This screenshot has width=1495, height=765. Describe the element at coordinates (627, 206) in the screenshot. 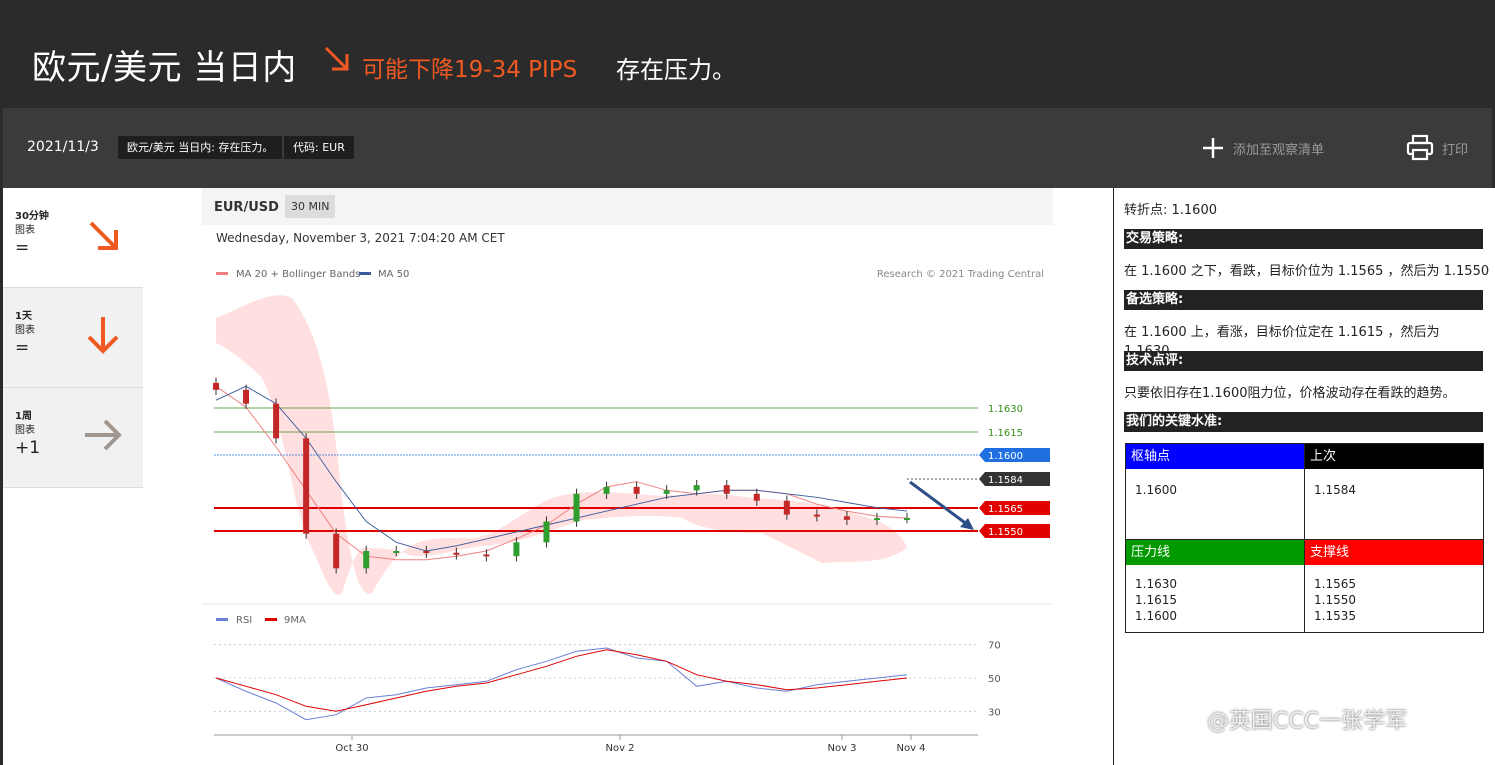

I see `chart-header: EUR/USD 30 MIN` at that location.